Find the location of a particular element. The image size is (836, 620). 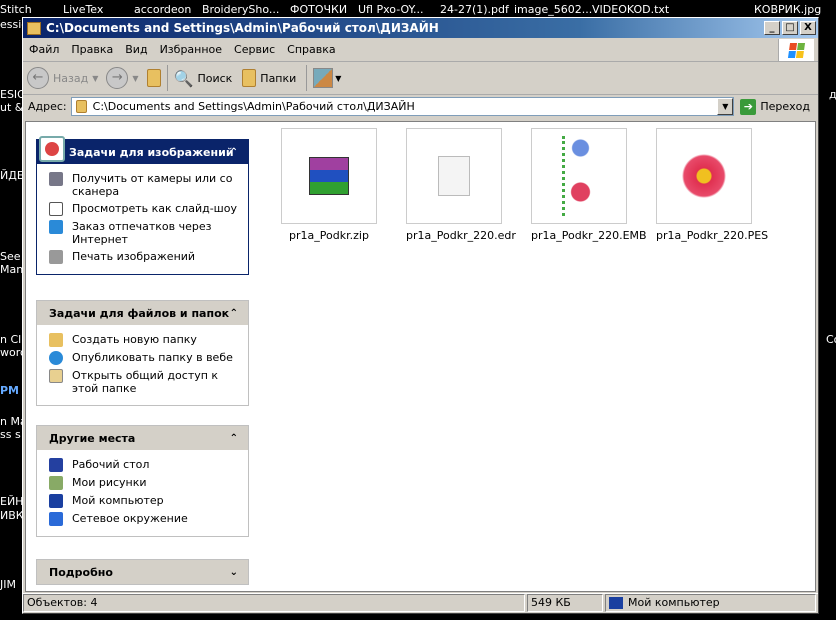

panel-header: Задачи для файлов и папок ⌃ is located at coordinates (142, 313).